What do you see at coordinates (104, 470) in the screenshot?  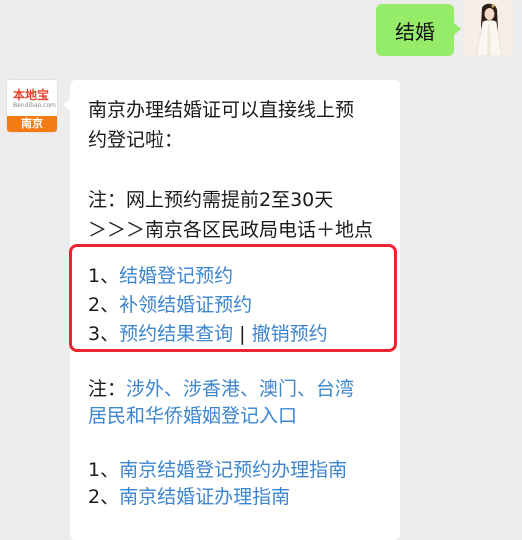 I see `guide-prefix: 1、` at bounding box center [104, 470].